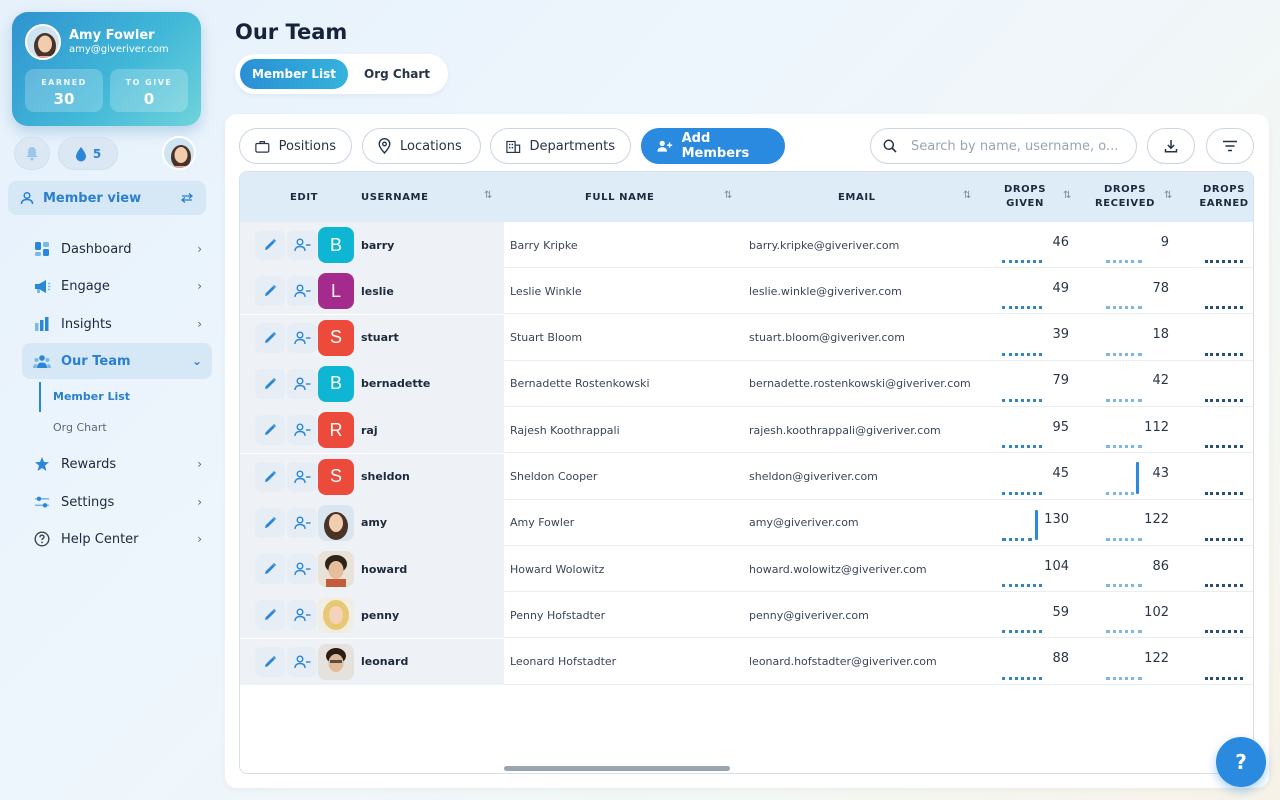 The width and height of the screenshot is (1280, 800). Describe the element at coordinates (336, 615) in the screenshot. I see `member-avatar` at that location.